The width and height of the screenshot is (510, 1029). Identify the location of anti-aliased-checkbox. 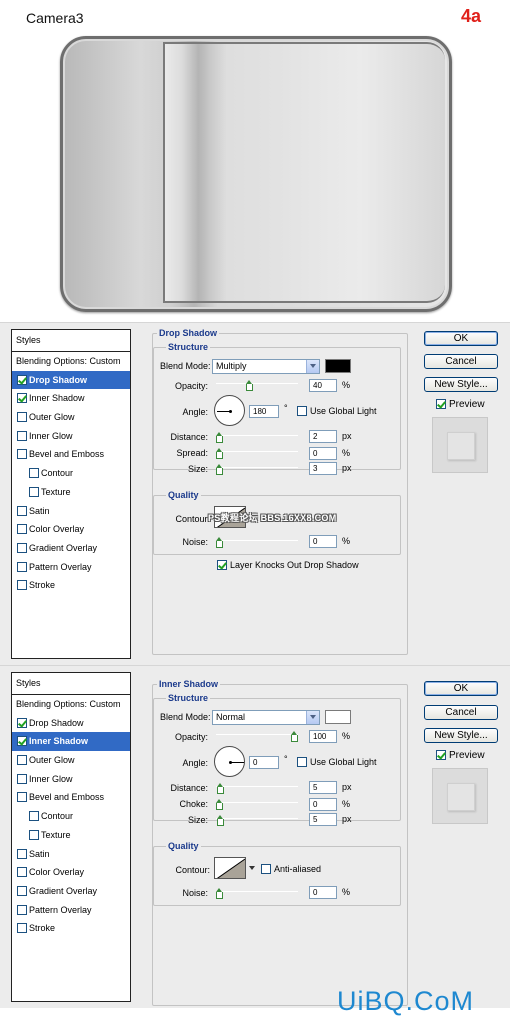
(266, 869).